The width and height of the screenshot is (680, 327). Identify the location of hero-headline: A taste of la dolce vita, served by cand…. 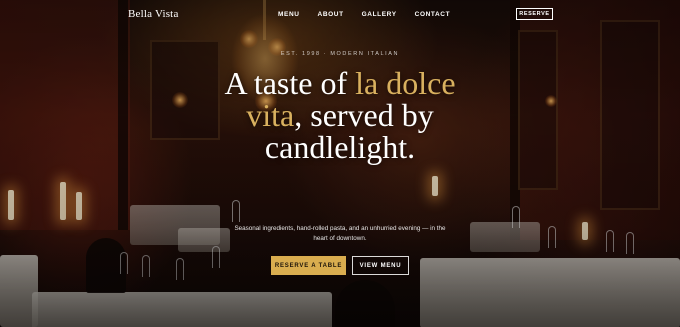
(340, 115).